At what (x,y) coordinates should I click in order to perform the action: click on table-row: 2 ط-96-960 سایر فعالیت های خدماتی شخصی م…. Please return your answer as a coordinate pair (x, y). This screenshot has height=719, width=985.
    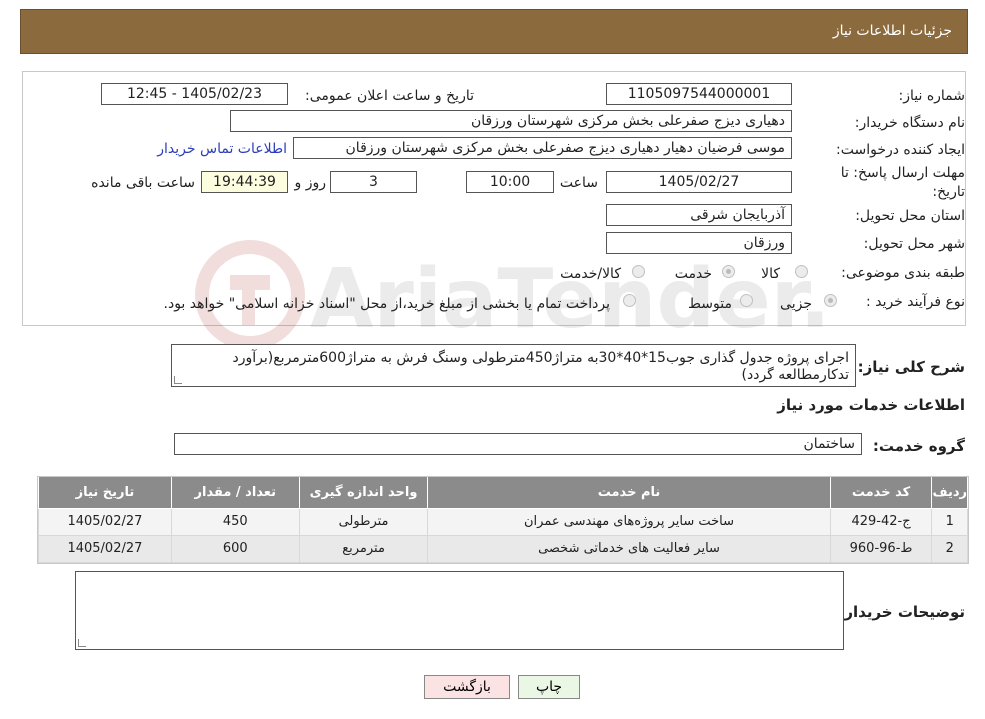
    Looking at the image, I should click on (503, 548).